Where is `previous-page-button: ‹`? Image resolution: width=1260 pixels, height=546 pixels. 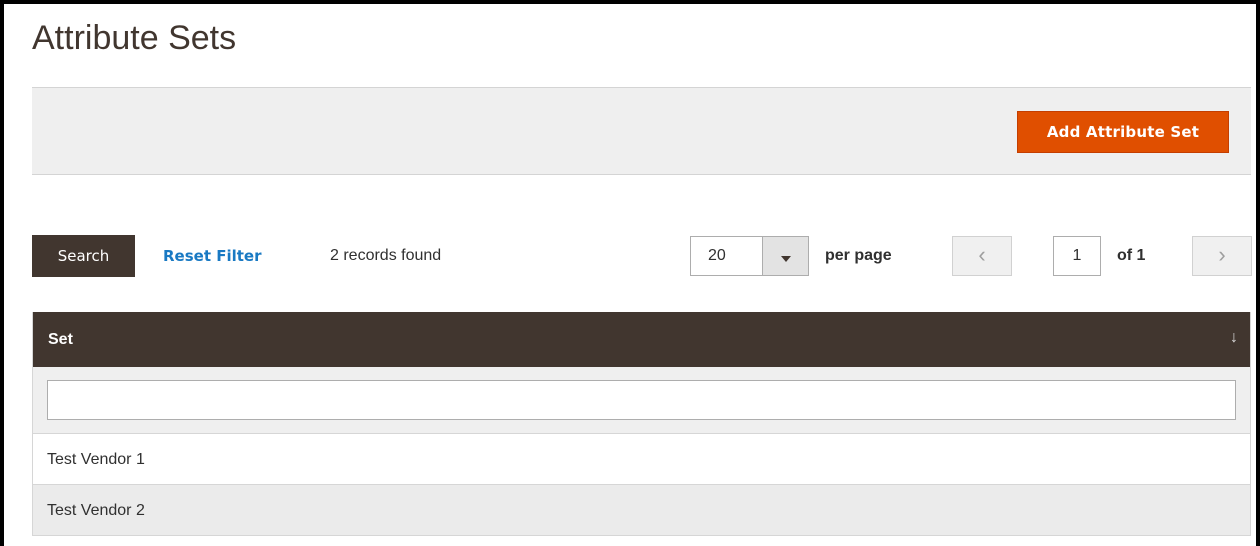
previous-page-button: ‹ is located at coordinates (982, 256).